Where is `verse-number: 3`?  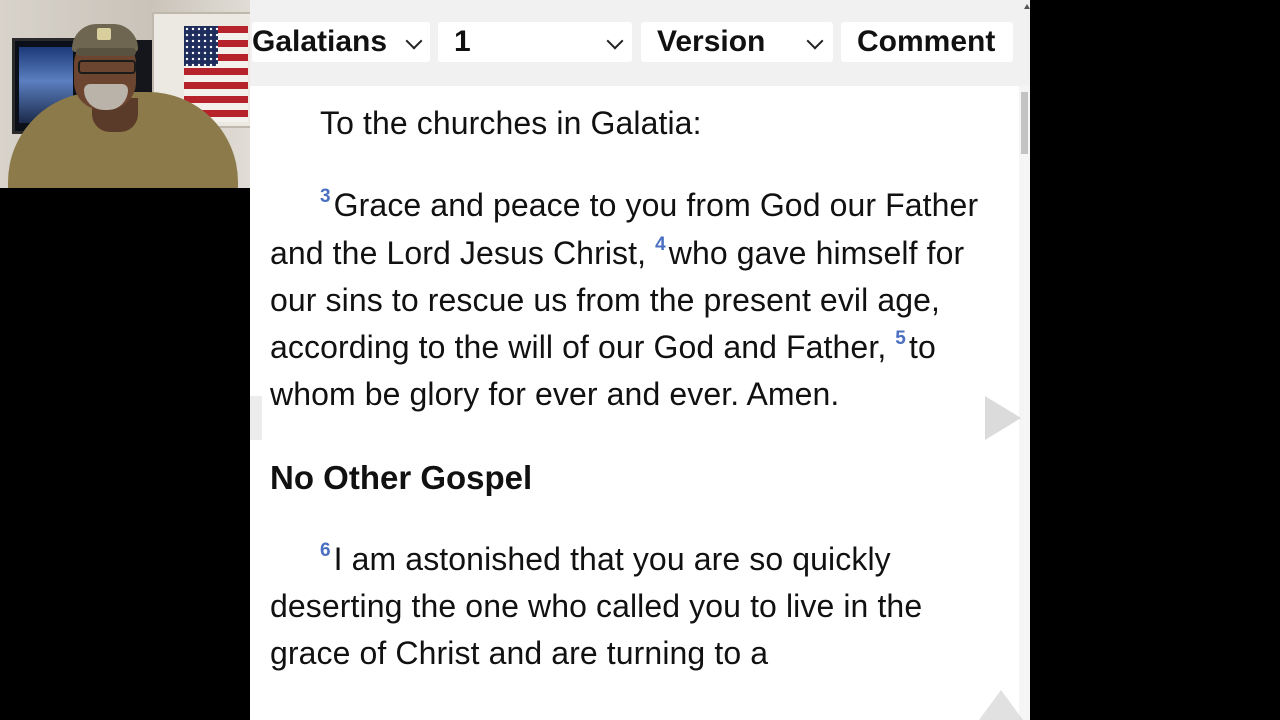
verse-number: 3 is located at coordinates (325, 196).